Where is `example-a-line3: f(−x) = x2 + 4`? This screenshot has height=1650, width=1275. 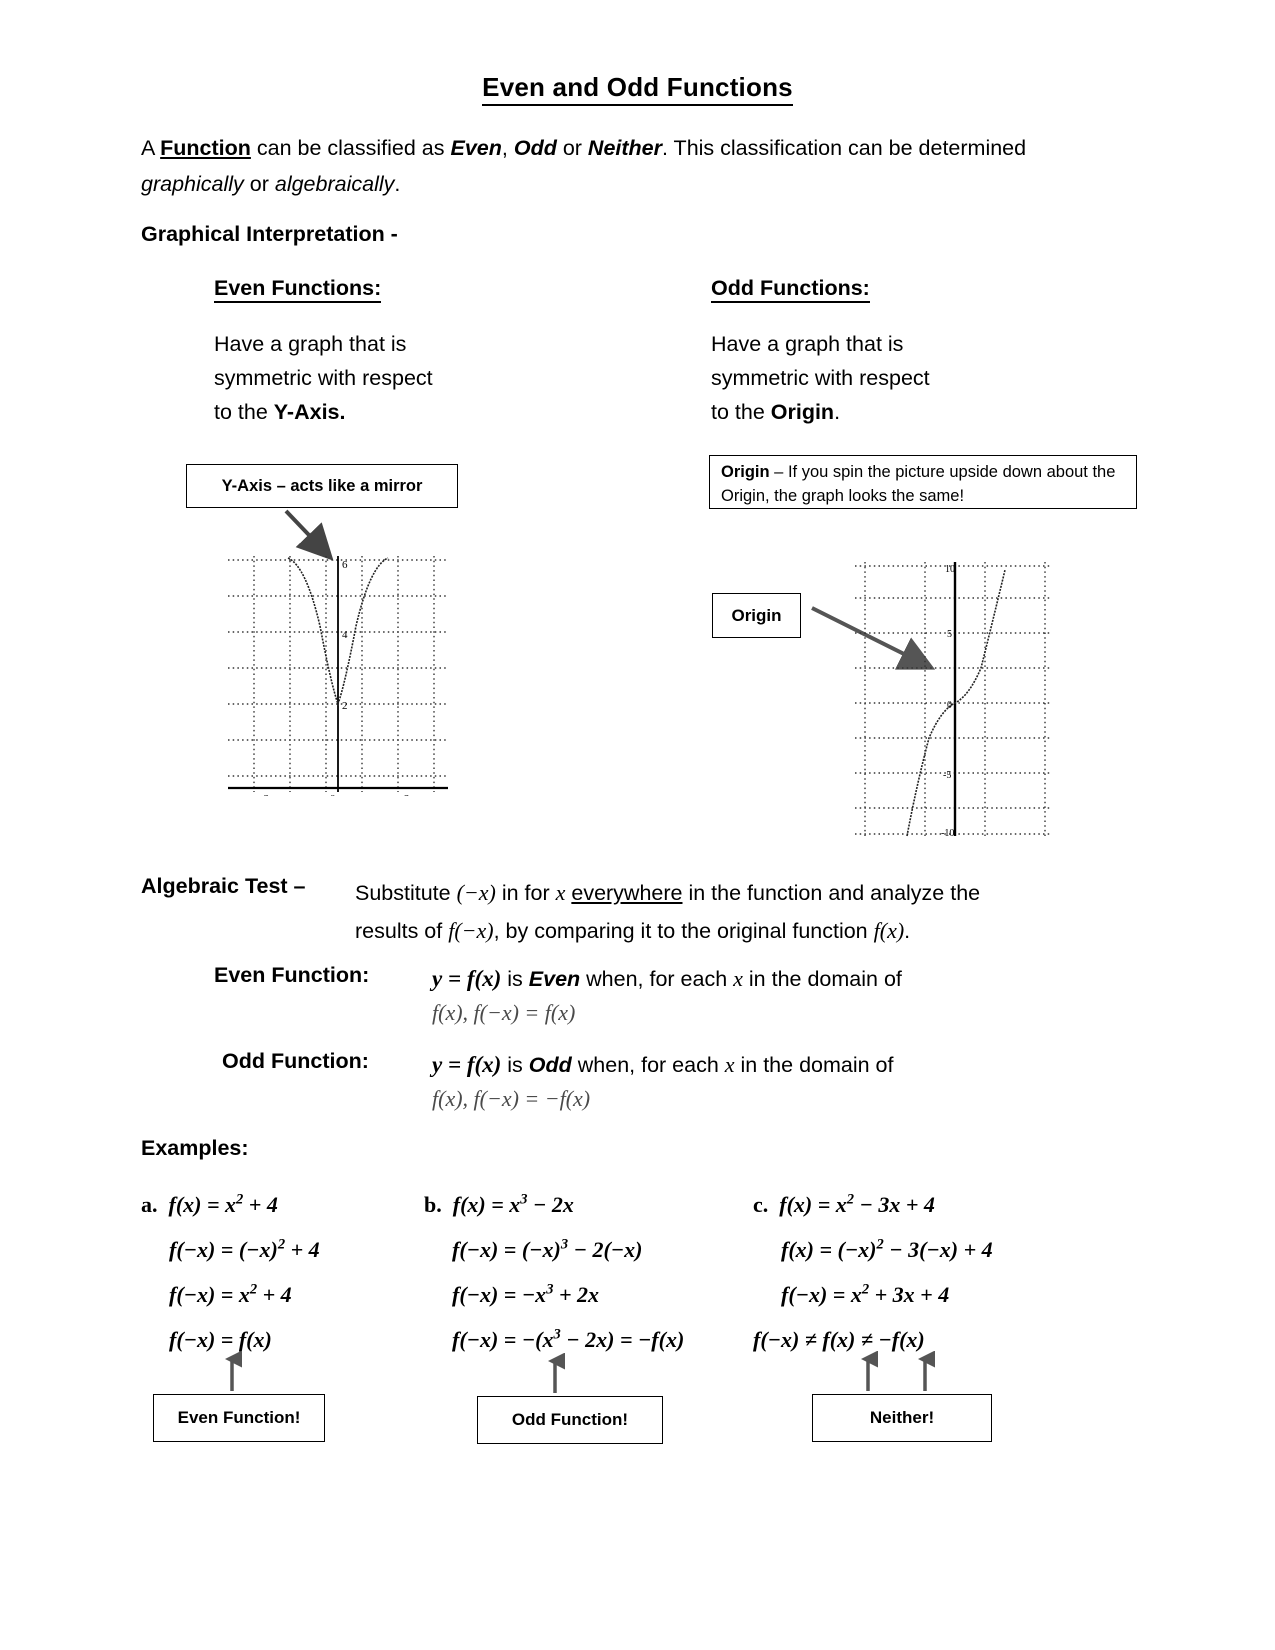 example-a-line3: f(−x) = x2 + 4 is located at coordinates (291, 1294).